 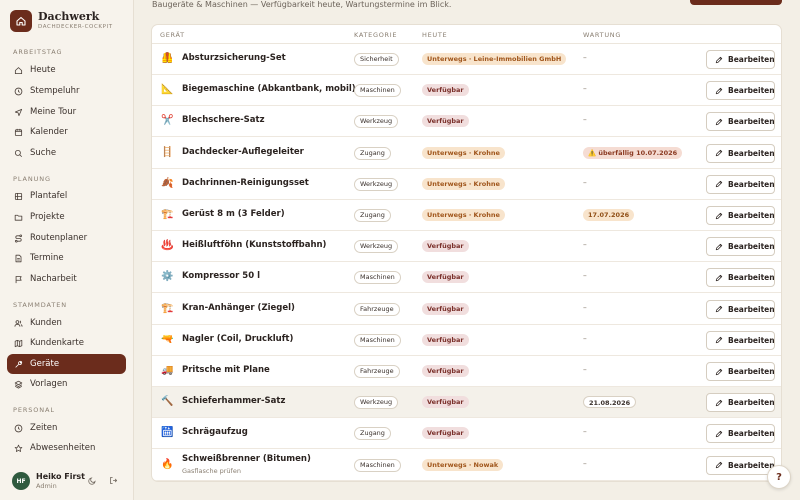 What do you see at coordinates (66, 70) in the screenshot?
I see `sidebar-item-heute: Heute` at bounding box center [66, 70].